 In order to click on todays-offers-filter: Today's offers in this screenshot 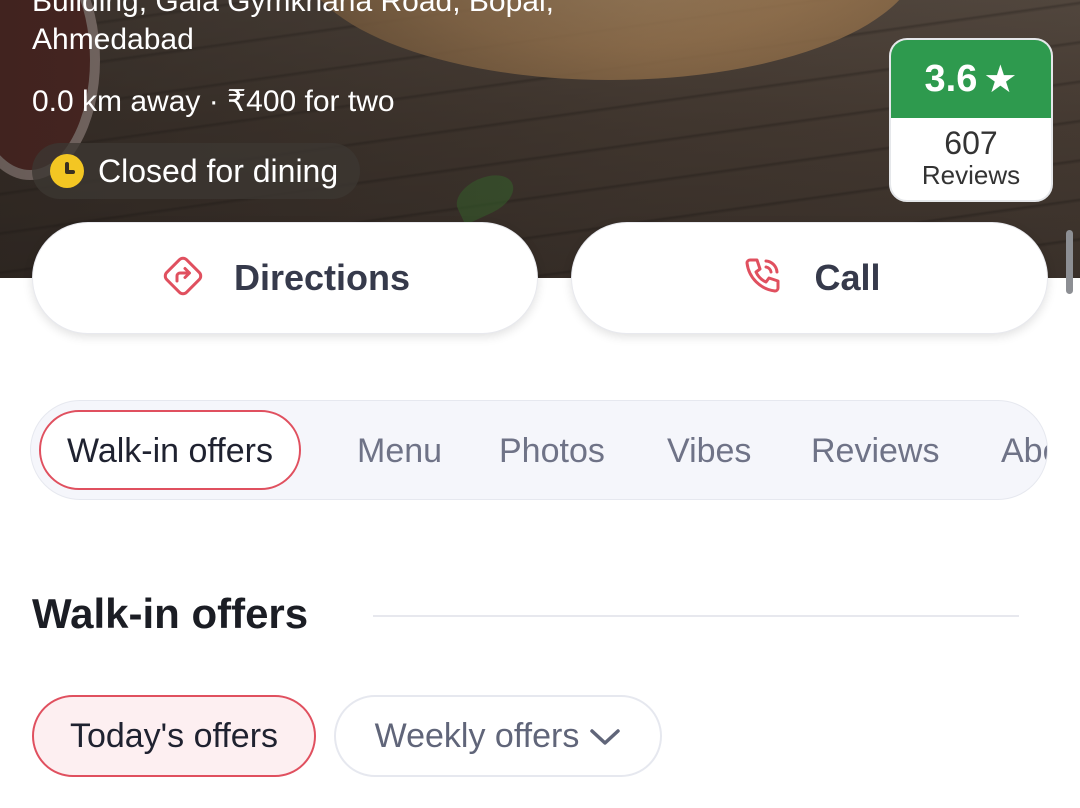, I will do `click(174, 736)`.